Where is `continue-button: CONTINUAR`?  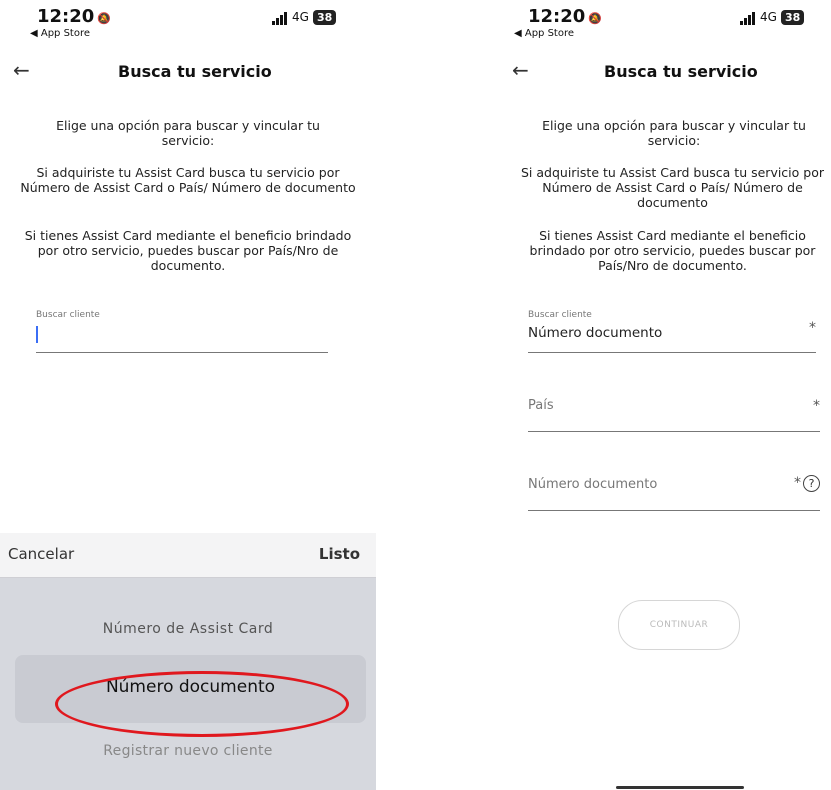
continue-button: CONTINUAR is located at coordinates (679, 625).